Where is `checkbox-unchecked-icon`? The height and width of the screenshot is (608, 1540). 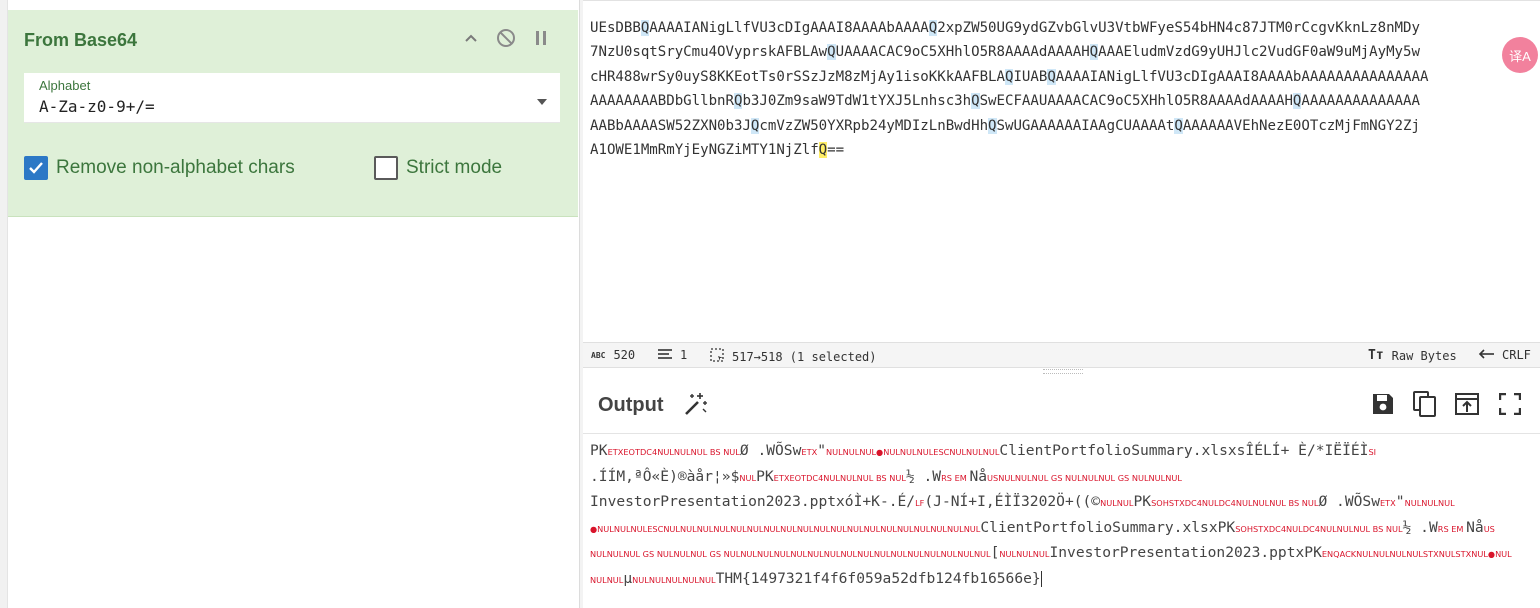 checkbox-unchecked-icon is located at coordinates (386, 168).